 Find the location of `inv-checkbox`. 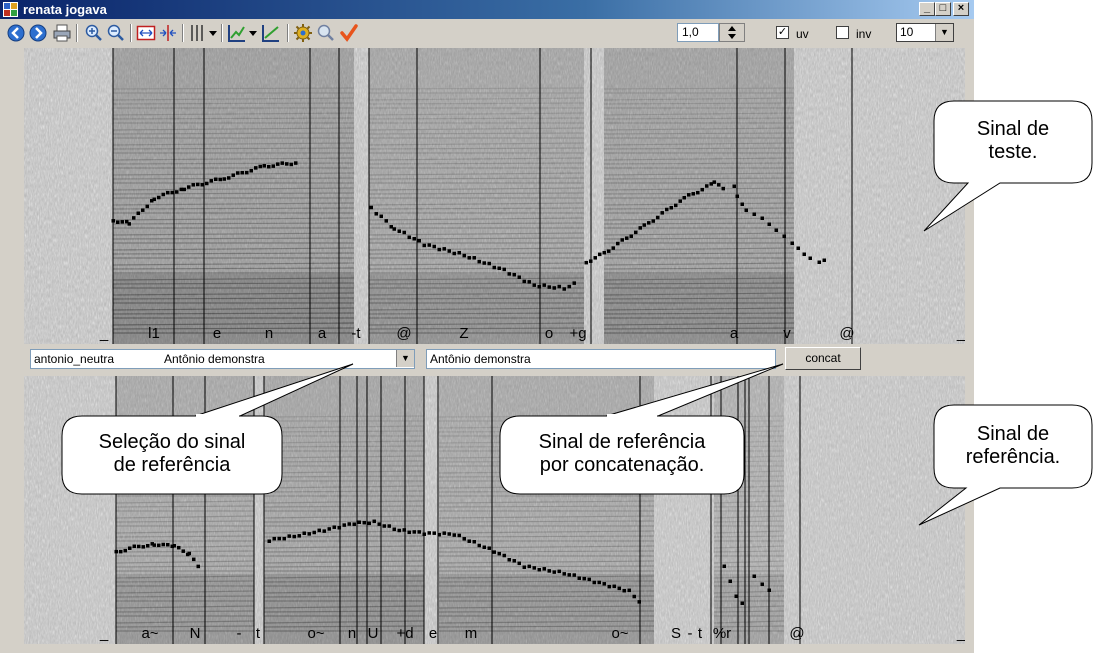

inv-checkbox is located at coordinates (842, 32).